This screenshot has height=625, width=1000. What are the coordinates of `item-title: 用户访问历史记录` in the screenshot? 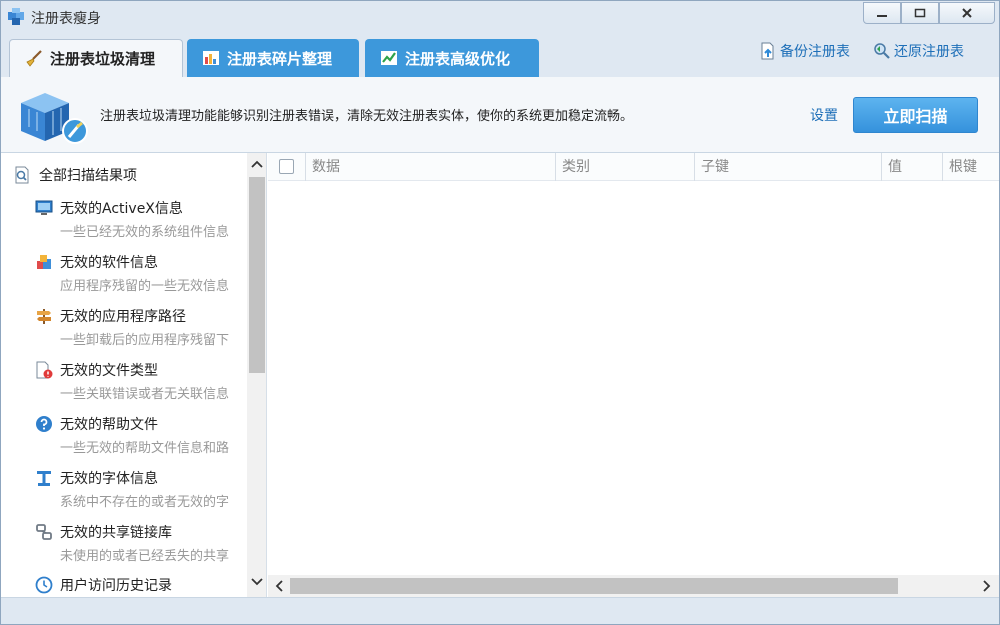 It's located at (116, 586).